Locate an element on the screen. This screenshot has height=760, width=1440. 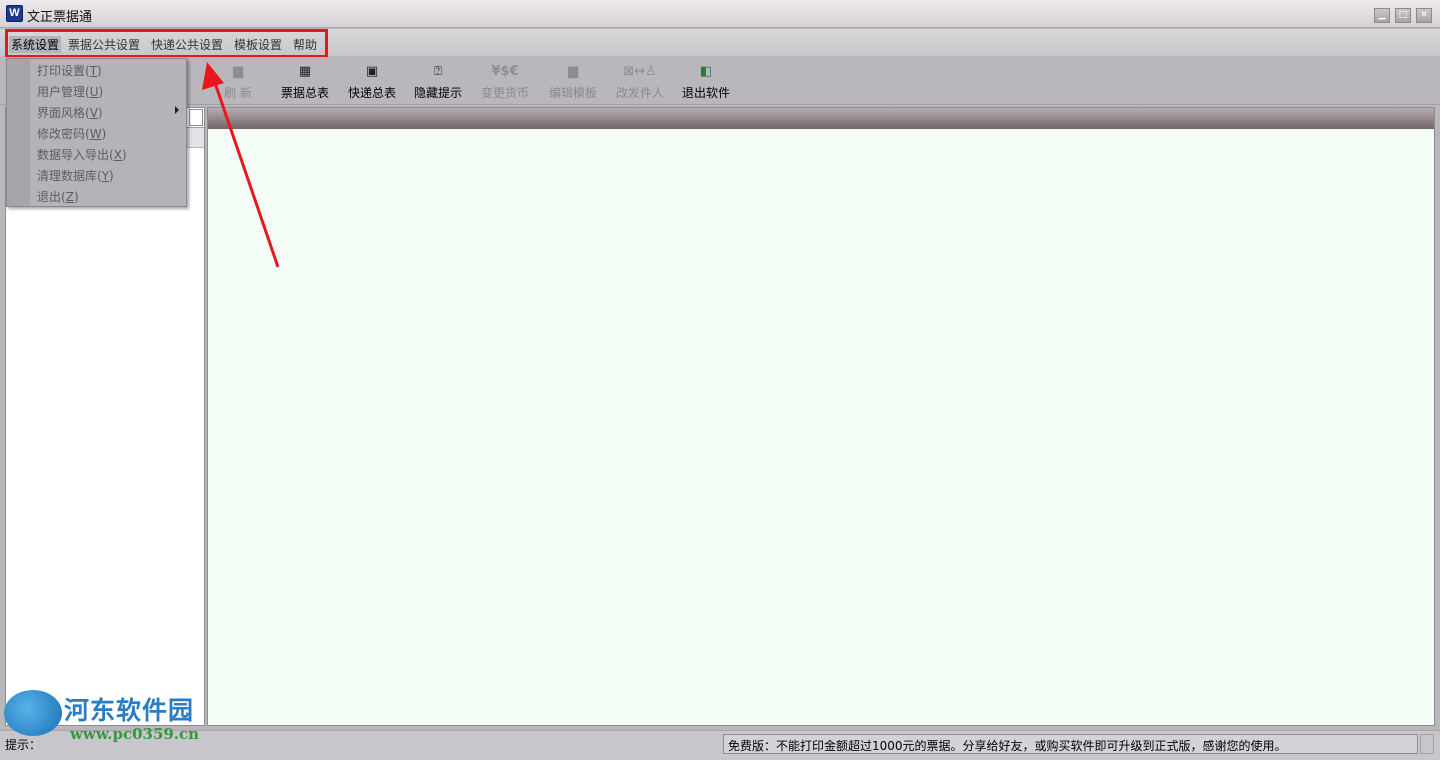
menu-system-settings: 系统设置 is located at coordinates (35, 44).